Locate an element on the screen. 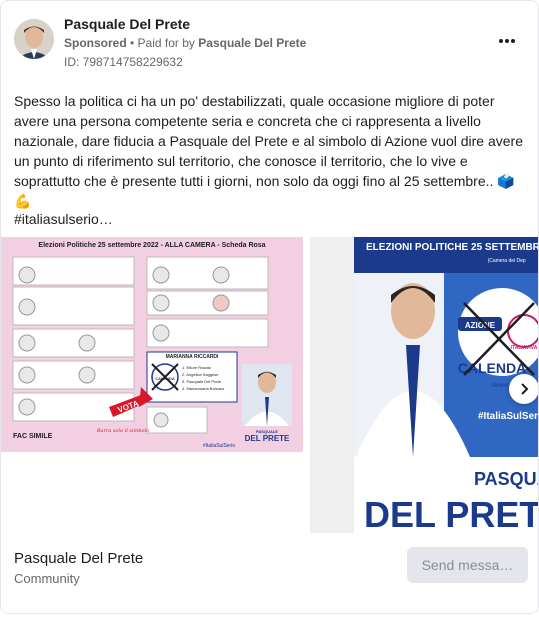 The width and height of the screenshot is (539, 621). footer-category: Community is located at coordinates (47, 578).